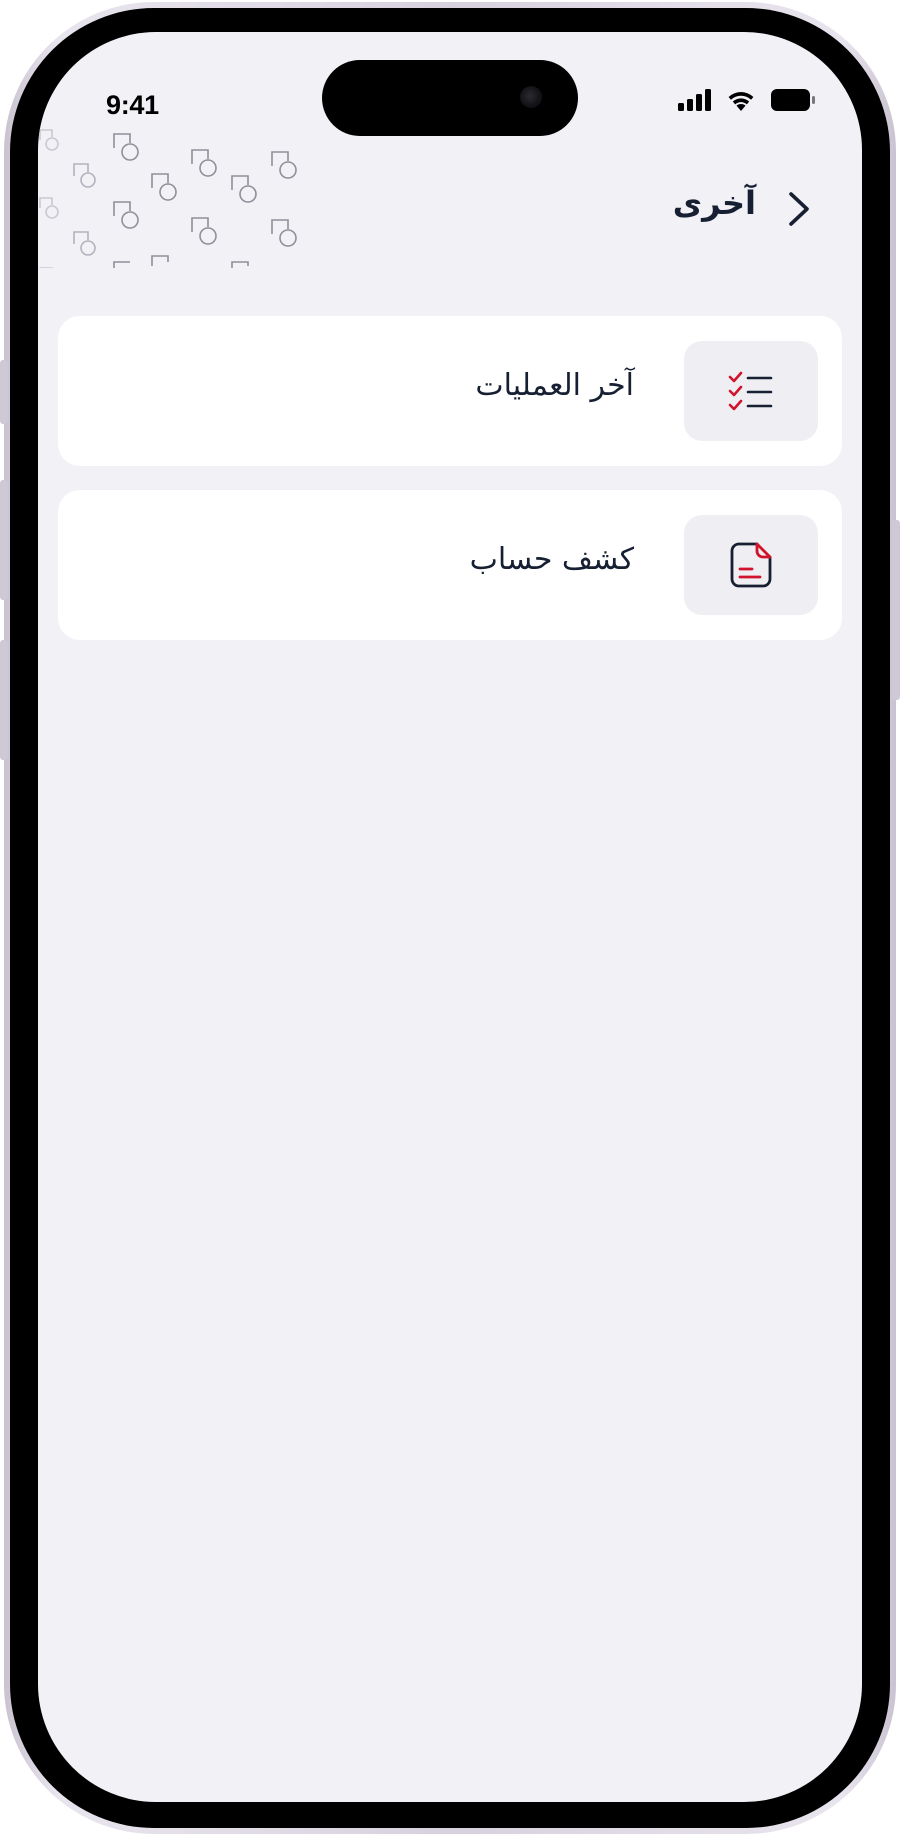 This screenshot has width=900, height=1836. I want to click on menu-item-recent-transactions: آخر العمليات, so click(450, 391).